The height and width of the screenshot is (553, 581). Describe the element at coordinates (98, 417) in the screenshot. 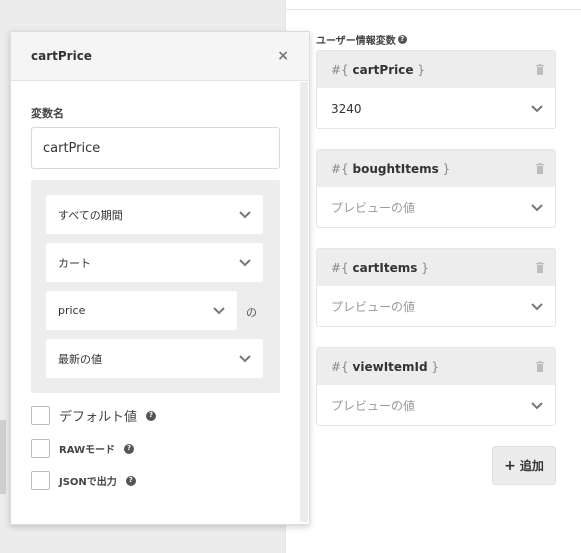

I see `default-value-label: デフォルト値` at that location.